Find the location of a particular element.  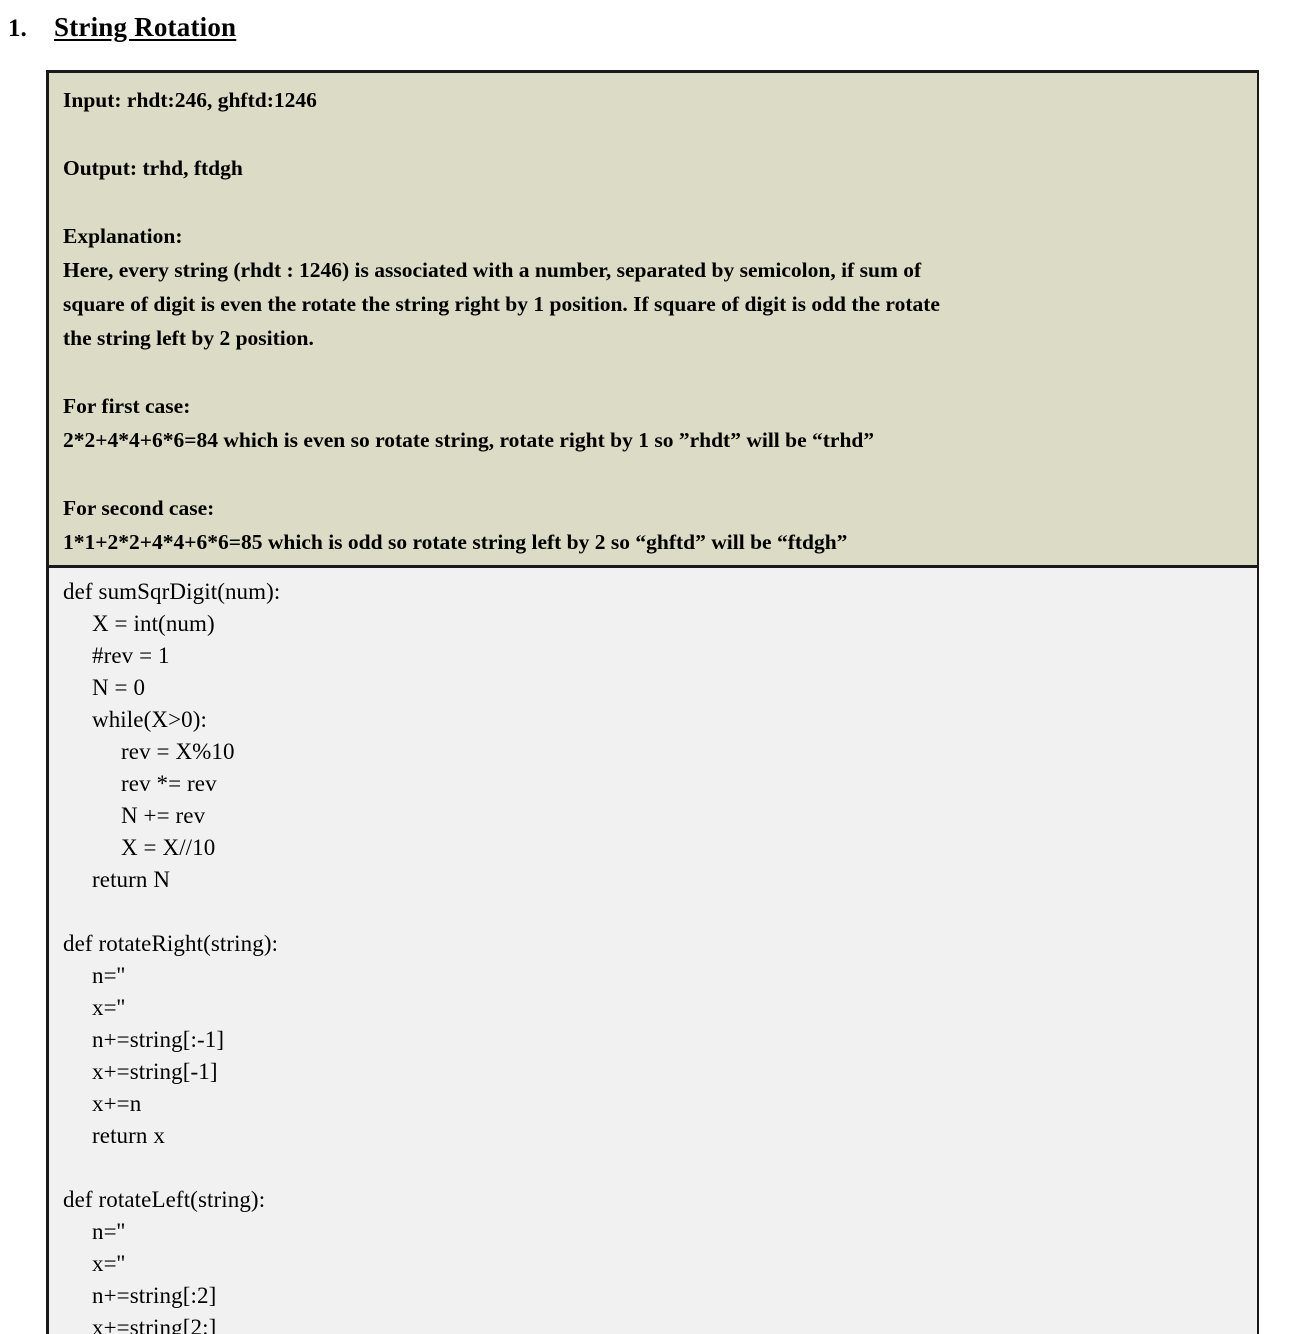

code-line: N += rev is located at coordinates (163, 815).